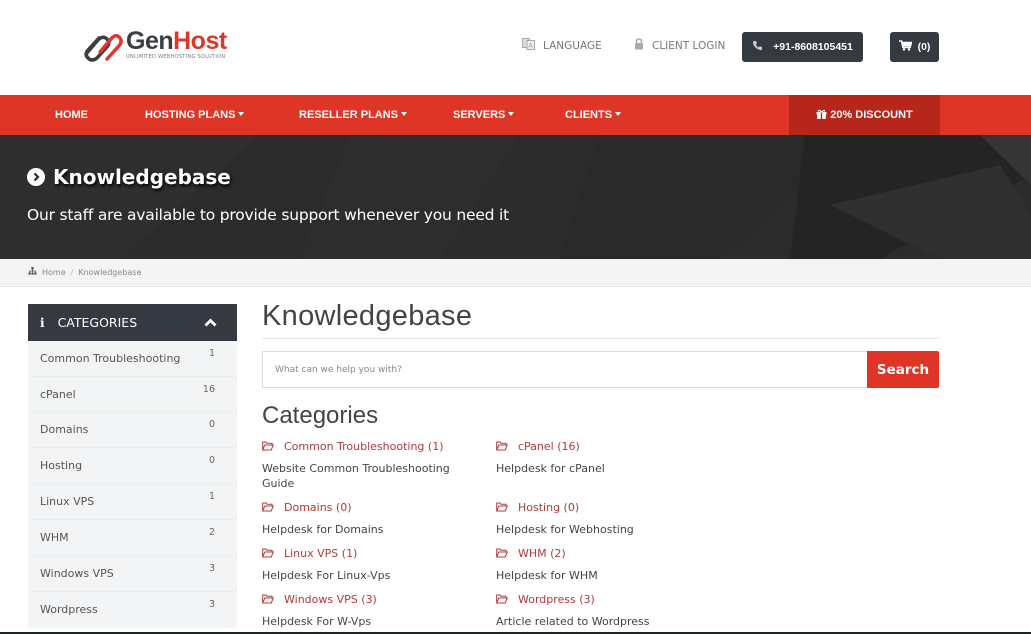 The image size is (1031, 634). I want to click on nav-clients: CLIENTS, so click(593, 115).